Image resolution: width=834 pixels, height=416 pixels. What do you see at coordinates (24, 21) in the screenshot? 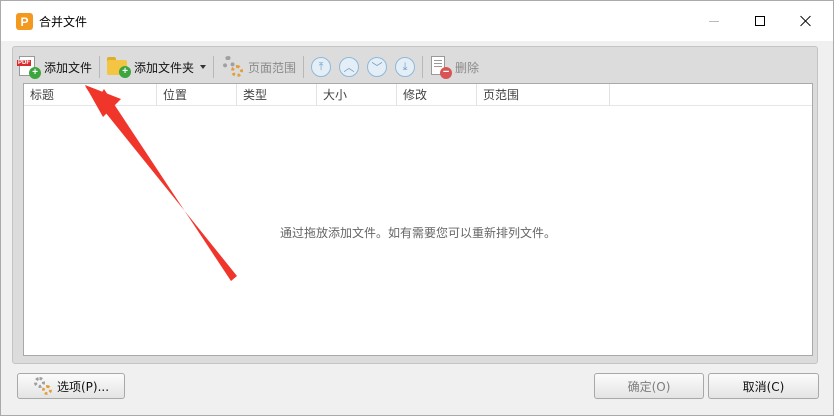
I see `app-logo-icon: P` at bounding box center [24, 21].